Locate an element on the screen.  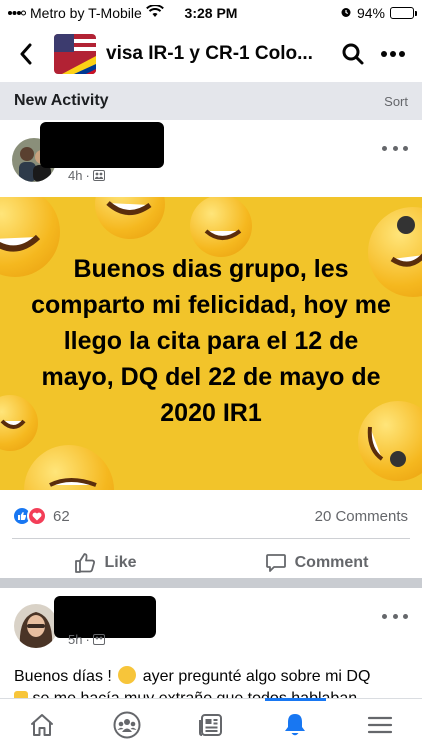
avatar is located at coordinates (36, 626).